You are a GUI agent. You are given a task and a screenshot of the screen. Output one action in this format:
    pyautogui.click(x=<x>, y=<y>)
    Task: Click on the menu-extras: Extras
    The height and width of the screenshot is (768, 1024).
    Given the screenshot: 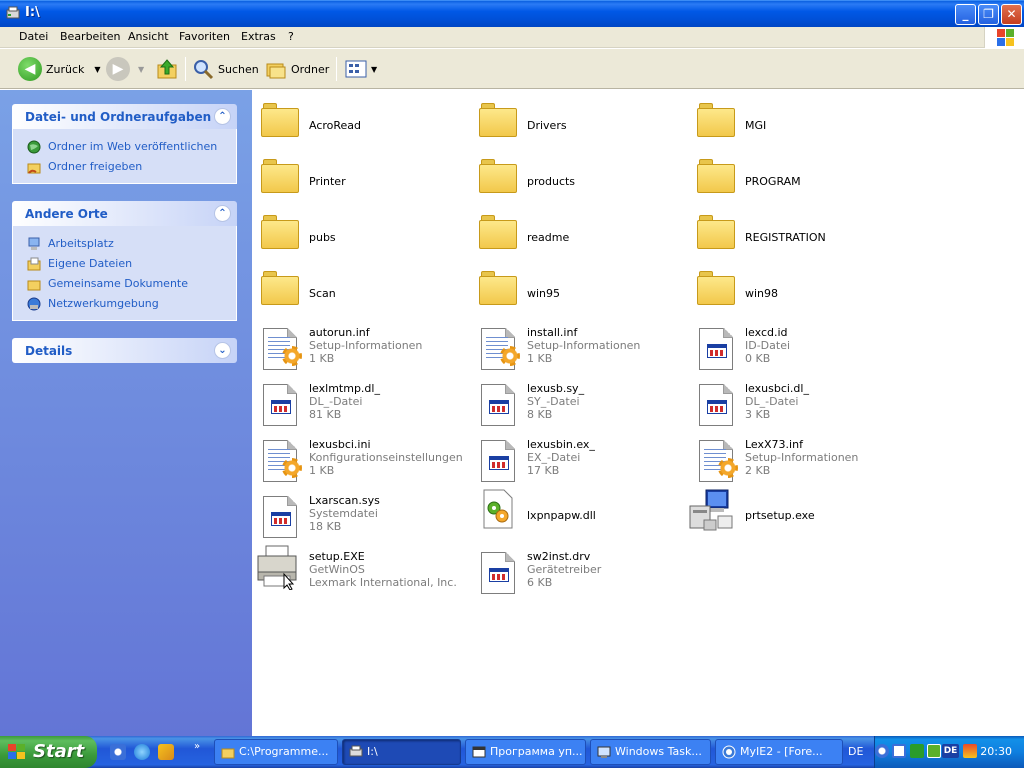 What is the action you would take?
    pyautogui.click(x=258, y=36)
    